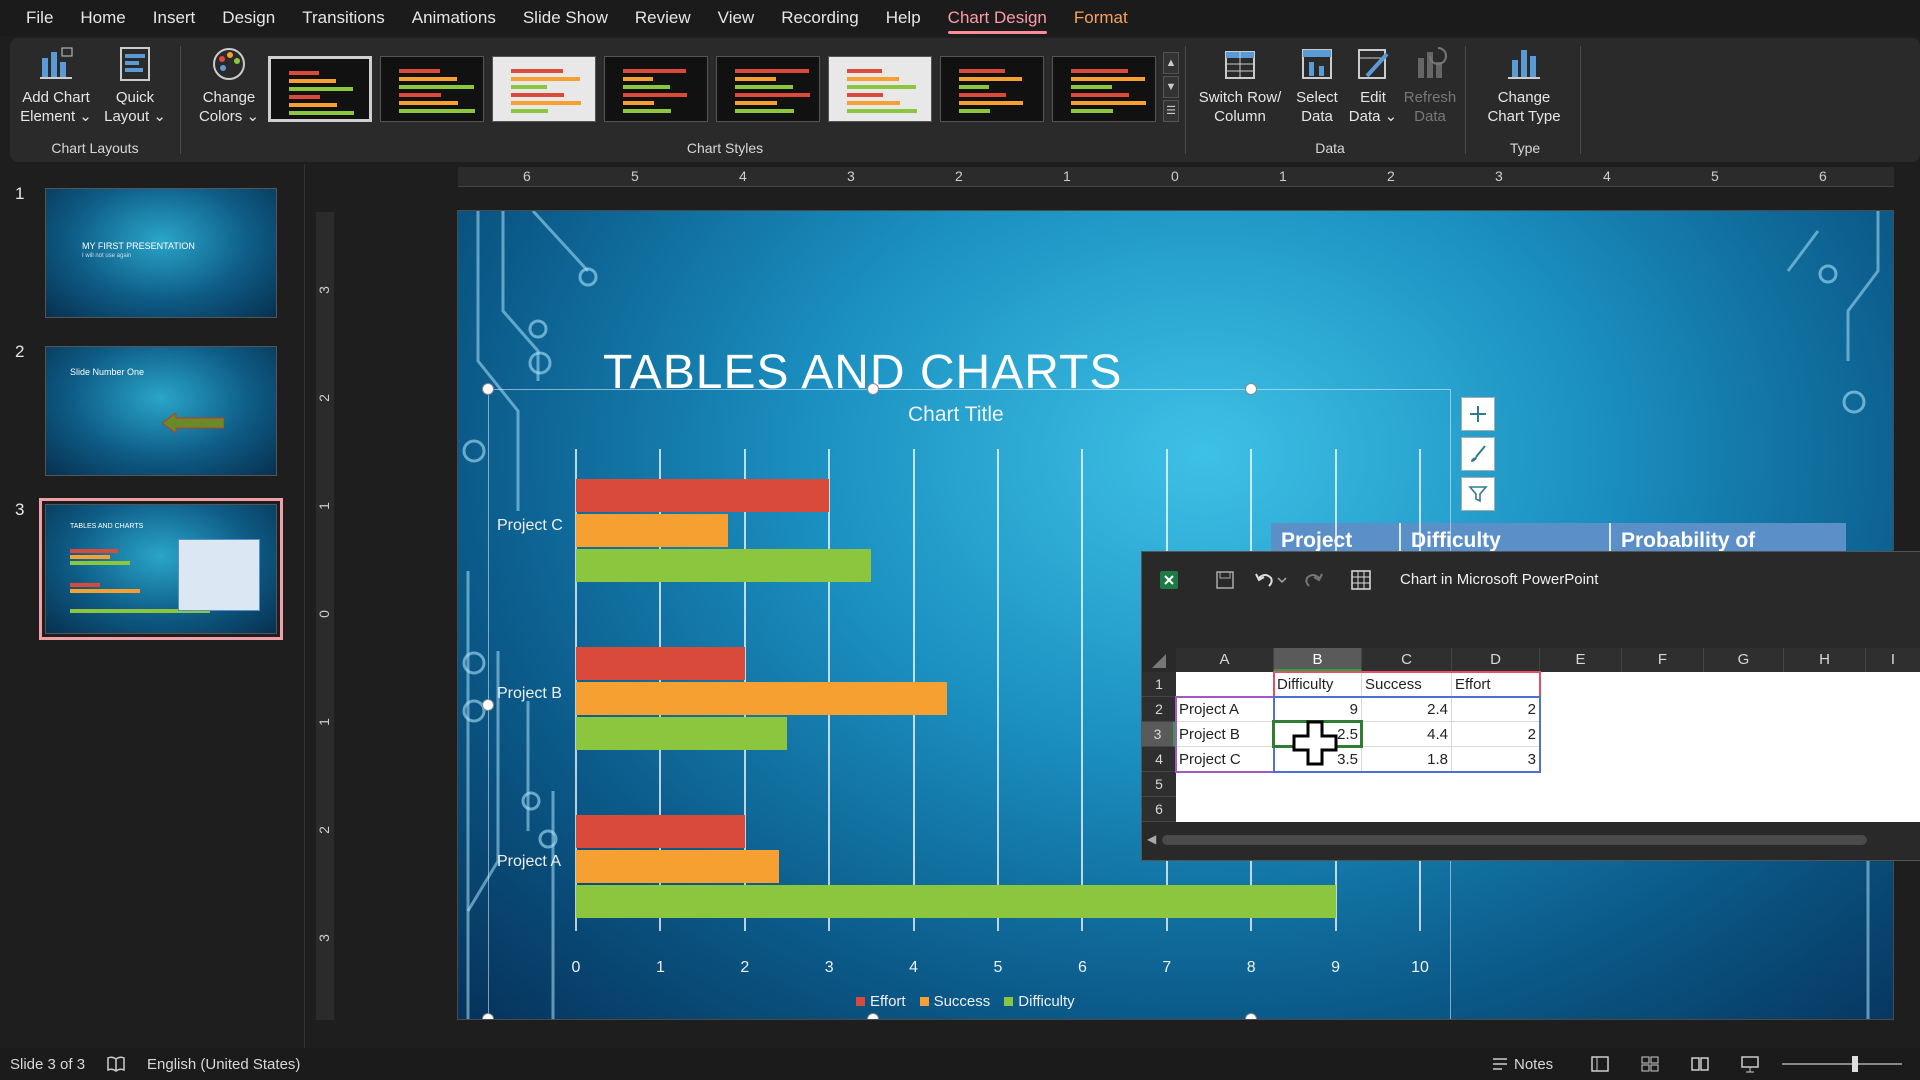 The width and height of the screenshot is (1920, 1080). Describe the element at coordinates (1407, 660) in the screenshot. I see `column-header-c: C` at that location.